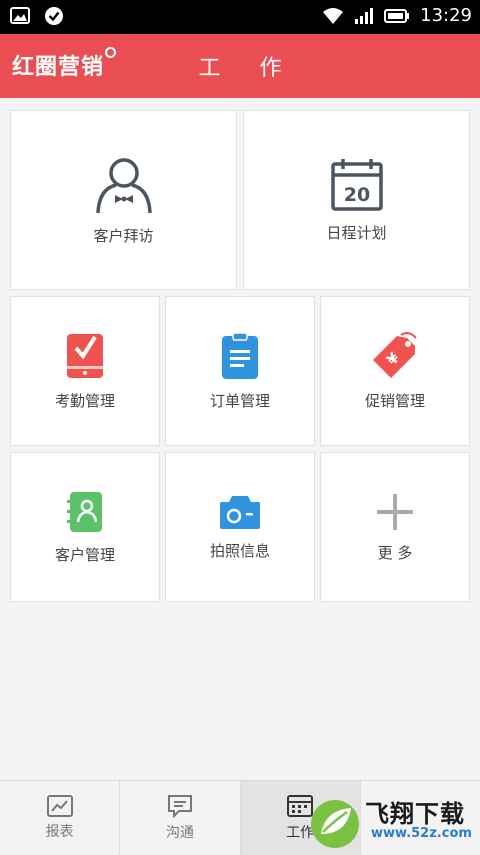 The width and height of the screenshot is (480, 855). What do you see at coordinates (123, 235) in the screenshot?
I see `tile-customer-visit-label: 客户拜访` at bounding box center [123, 235].